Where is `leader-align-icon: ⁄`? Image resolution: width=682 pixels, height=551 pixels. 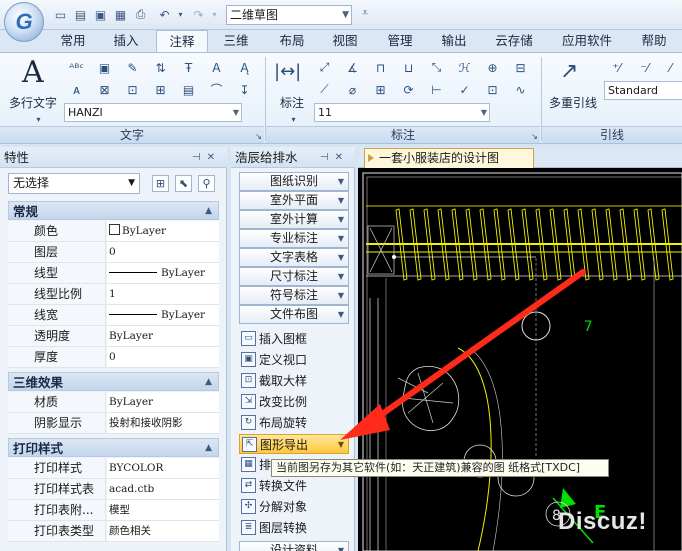 leader-align-icon: ⁄ is located at coordinates (670, 67).